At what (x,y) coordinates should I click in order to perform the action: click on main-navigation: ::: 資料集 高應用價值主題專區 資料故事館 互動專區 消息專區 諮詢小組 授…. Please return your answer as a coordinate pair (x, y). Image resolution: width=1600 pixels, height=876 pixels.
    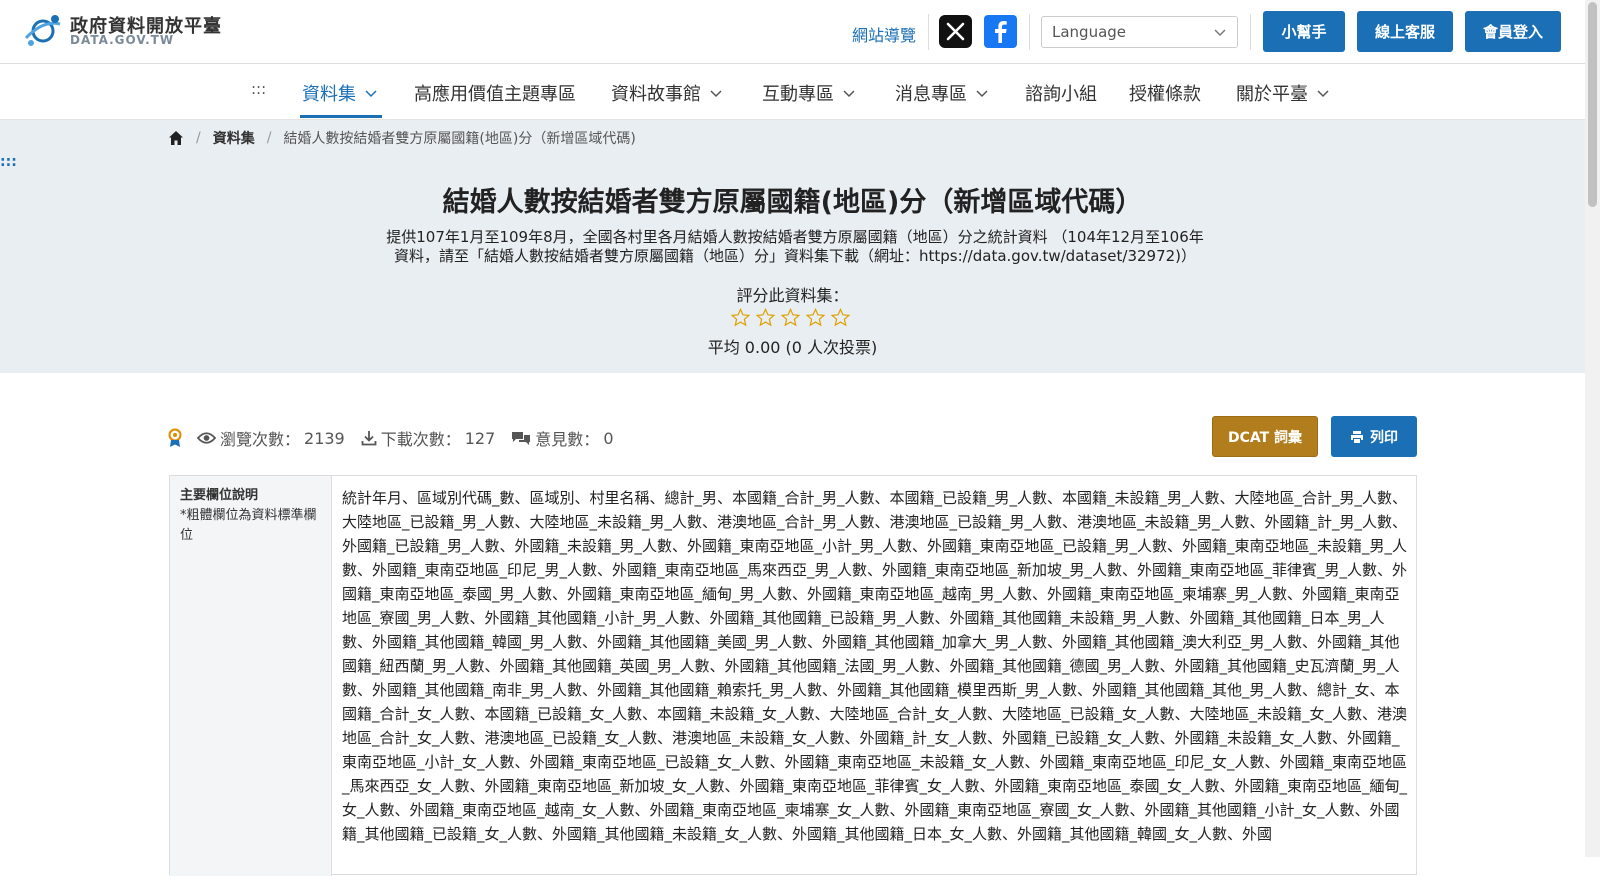
    Looking at the image, I should click on (792, 92).